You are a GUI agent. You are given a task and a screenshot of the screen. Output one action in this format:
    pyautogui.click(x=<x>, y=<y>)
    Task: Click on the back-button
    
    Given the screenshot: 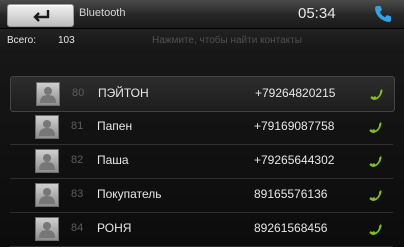 What is the action you would take?
    pyautogui.click(x=40, y=15)
    